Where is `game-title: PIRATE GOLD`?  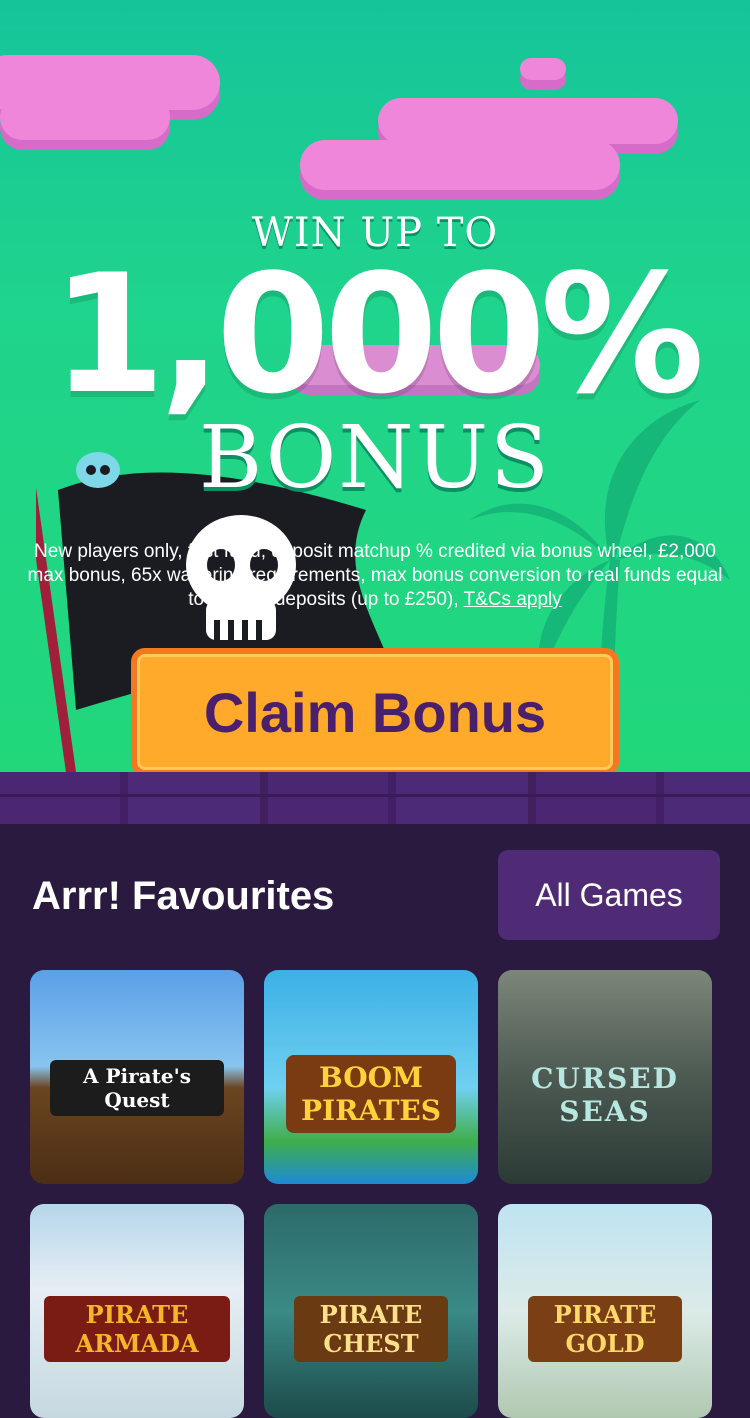 game-title: PIRATE GOLD is located at coordinates (605, 1329).